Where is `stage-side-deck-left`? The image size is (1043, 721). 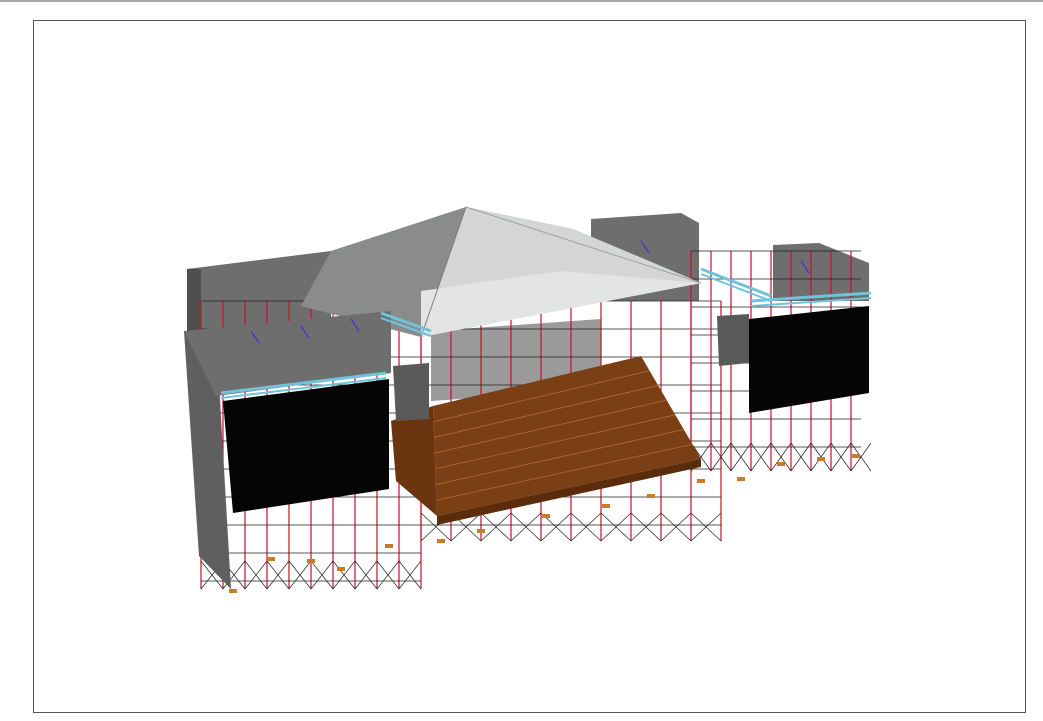 stage-side-deck-left is located at coordinates (414, 461).